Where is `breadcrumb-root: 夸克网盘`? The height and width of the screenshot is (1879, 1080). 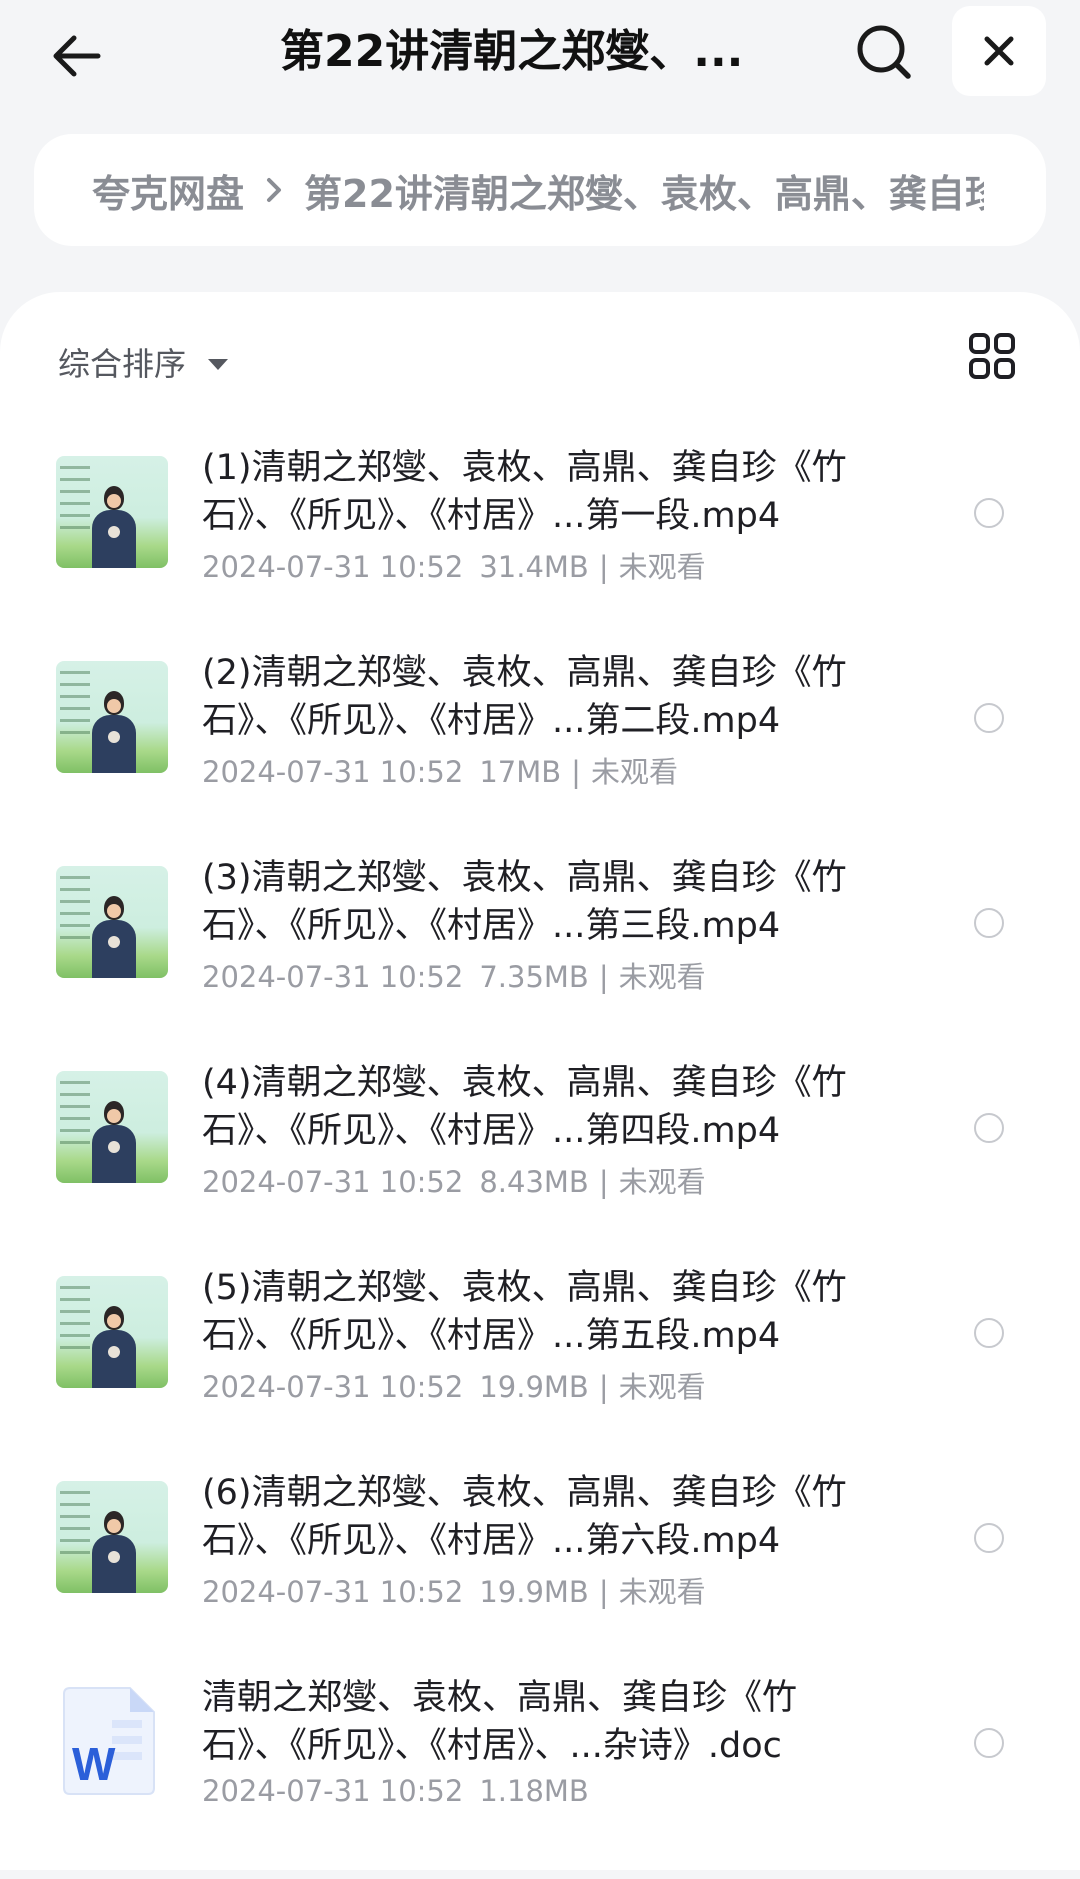
breadcrumb-root: 夸克网盘 is located at coordinates (168, 190).